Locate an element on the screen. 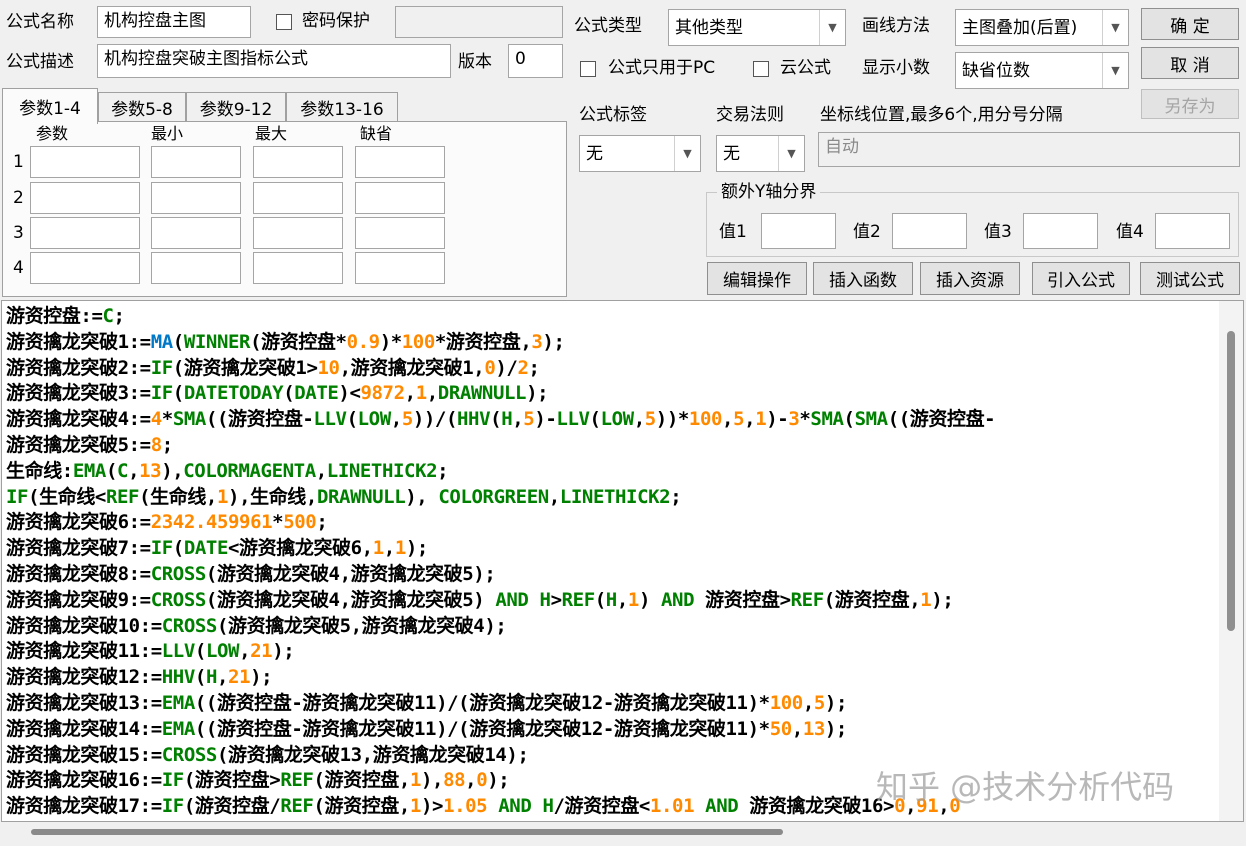 This screenshot has width=1246, height=846. code-token: C is located at coordinates (108, 316).